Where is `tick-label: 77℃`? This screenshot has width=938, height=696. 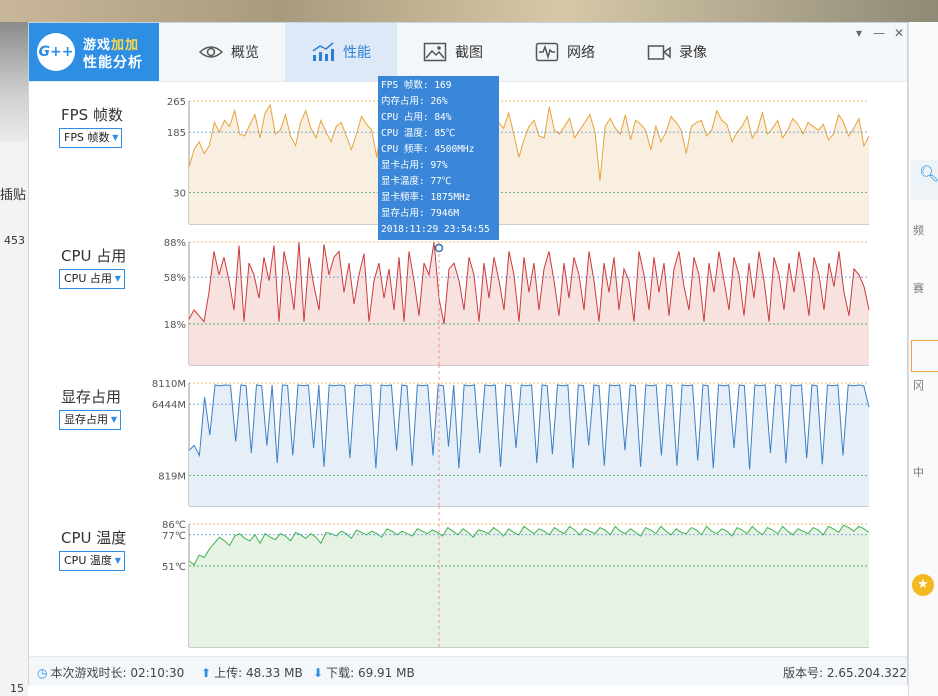
tick-label: 77℃ is located at coordinates (174, 536).